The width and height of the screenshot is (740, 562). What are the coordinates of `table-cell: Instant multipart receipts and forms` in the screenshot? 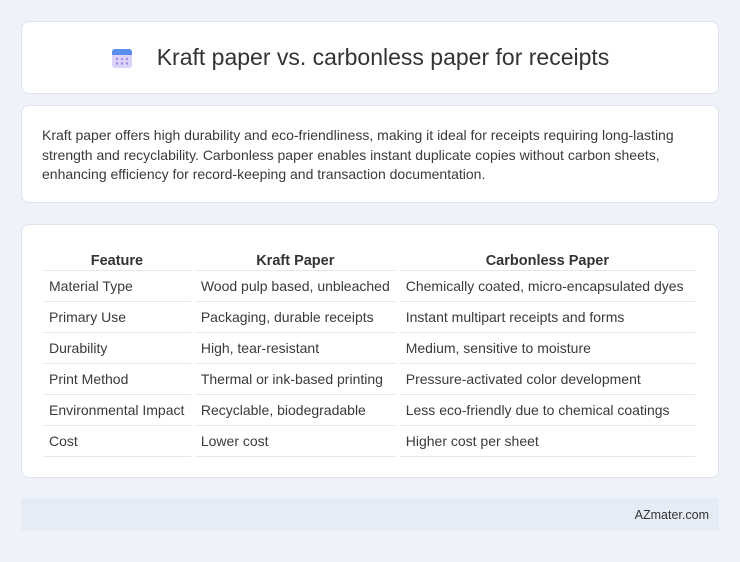 It's located at (547, 317).